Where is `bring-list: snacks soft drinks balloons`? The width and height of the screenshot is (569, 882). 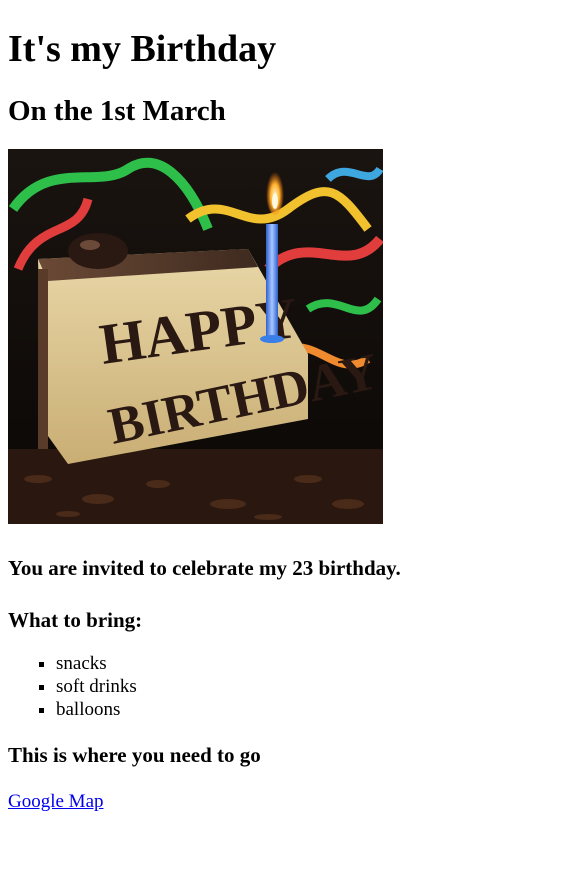
bring-list: snacks soft drinks balloons is located at coordinates (284, 686).